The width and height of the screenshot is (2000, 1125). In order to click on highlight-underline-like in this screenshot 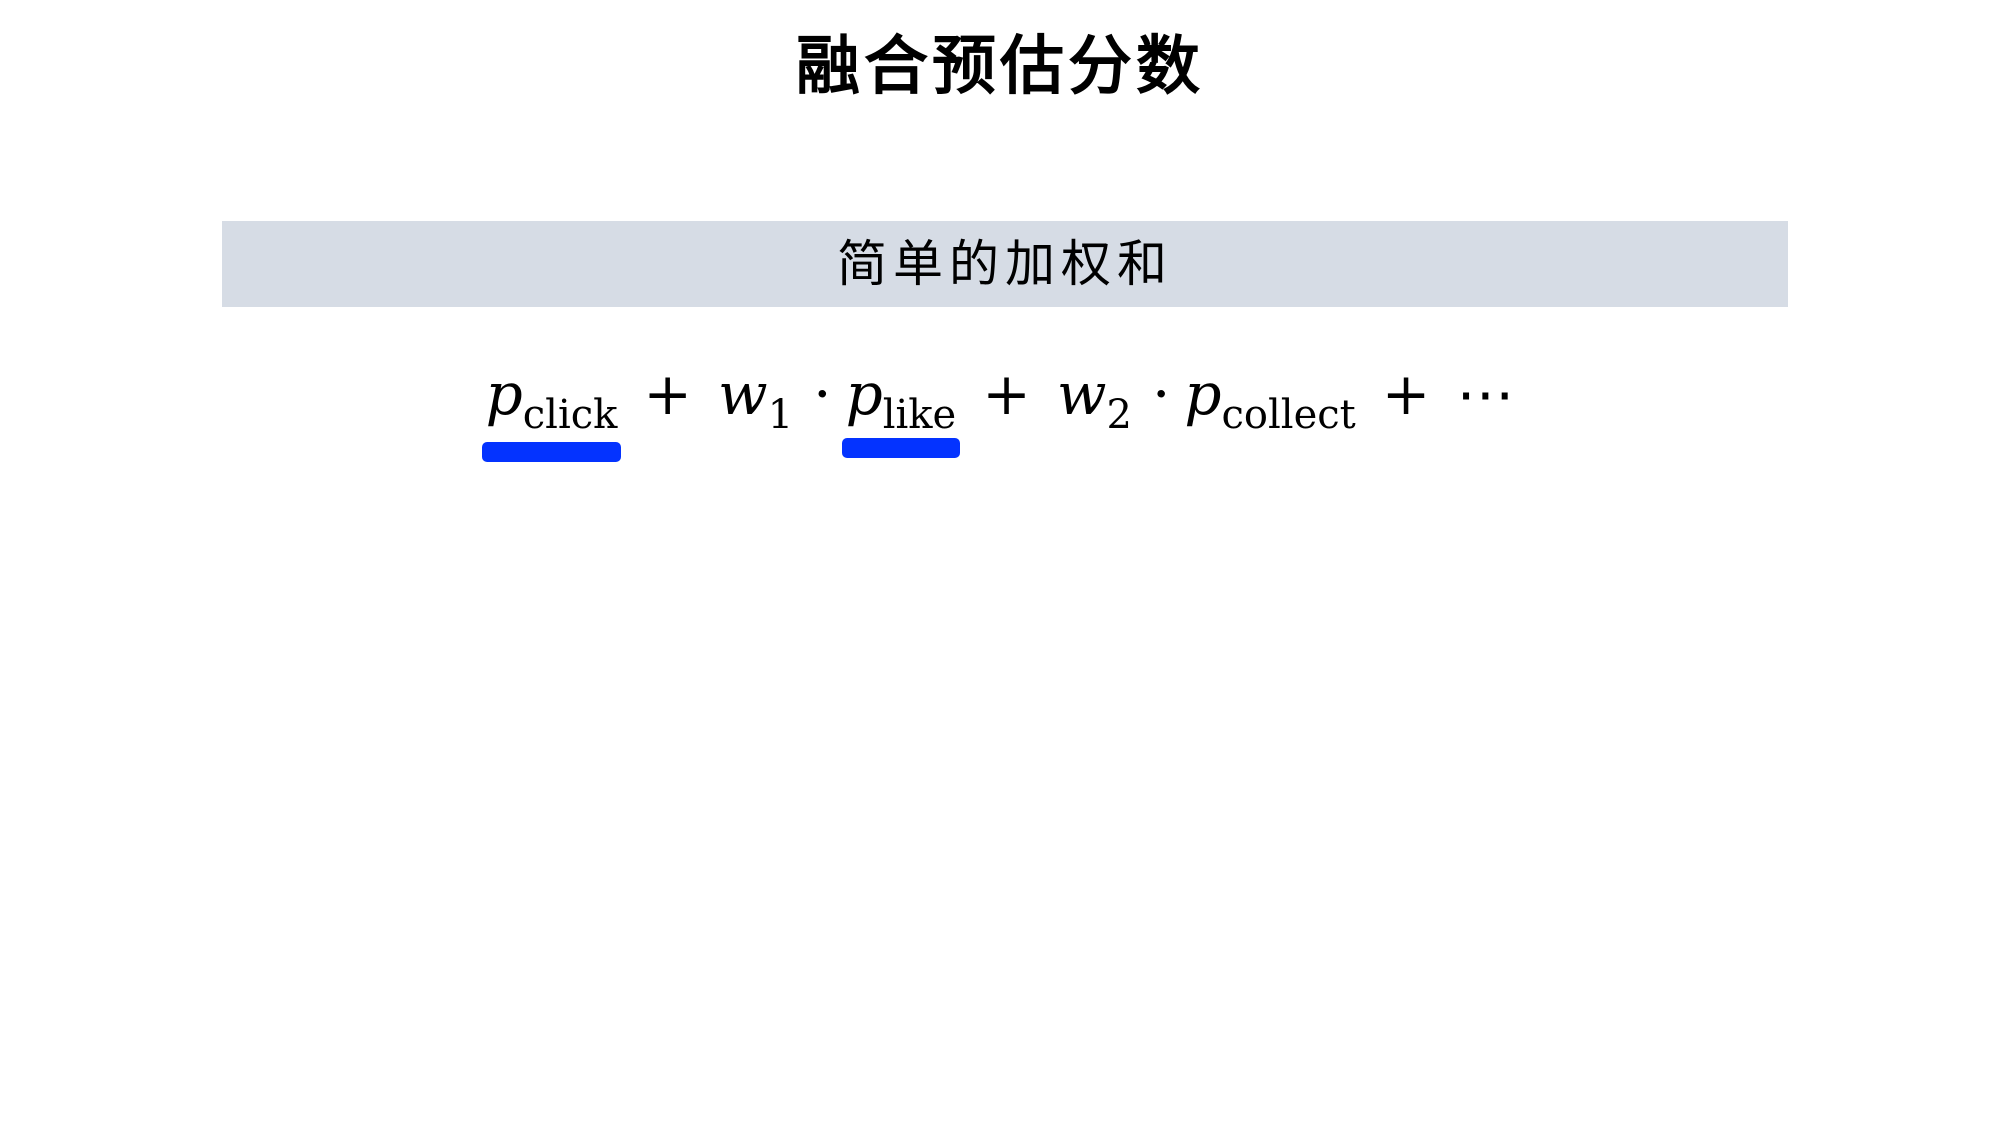, I will do `click(901, 448)`.